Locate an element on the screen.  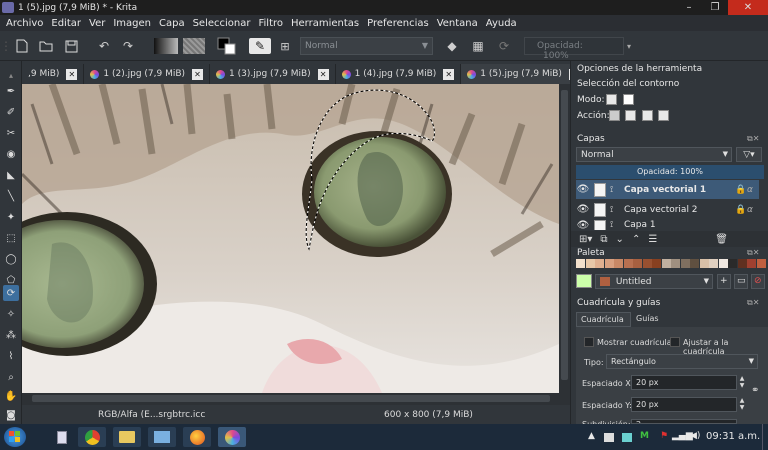
reload-preset-icon: ⟳ is located at coordinates (504, 46).